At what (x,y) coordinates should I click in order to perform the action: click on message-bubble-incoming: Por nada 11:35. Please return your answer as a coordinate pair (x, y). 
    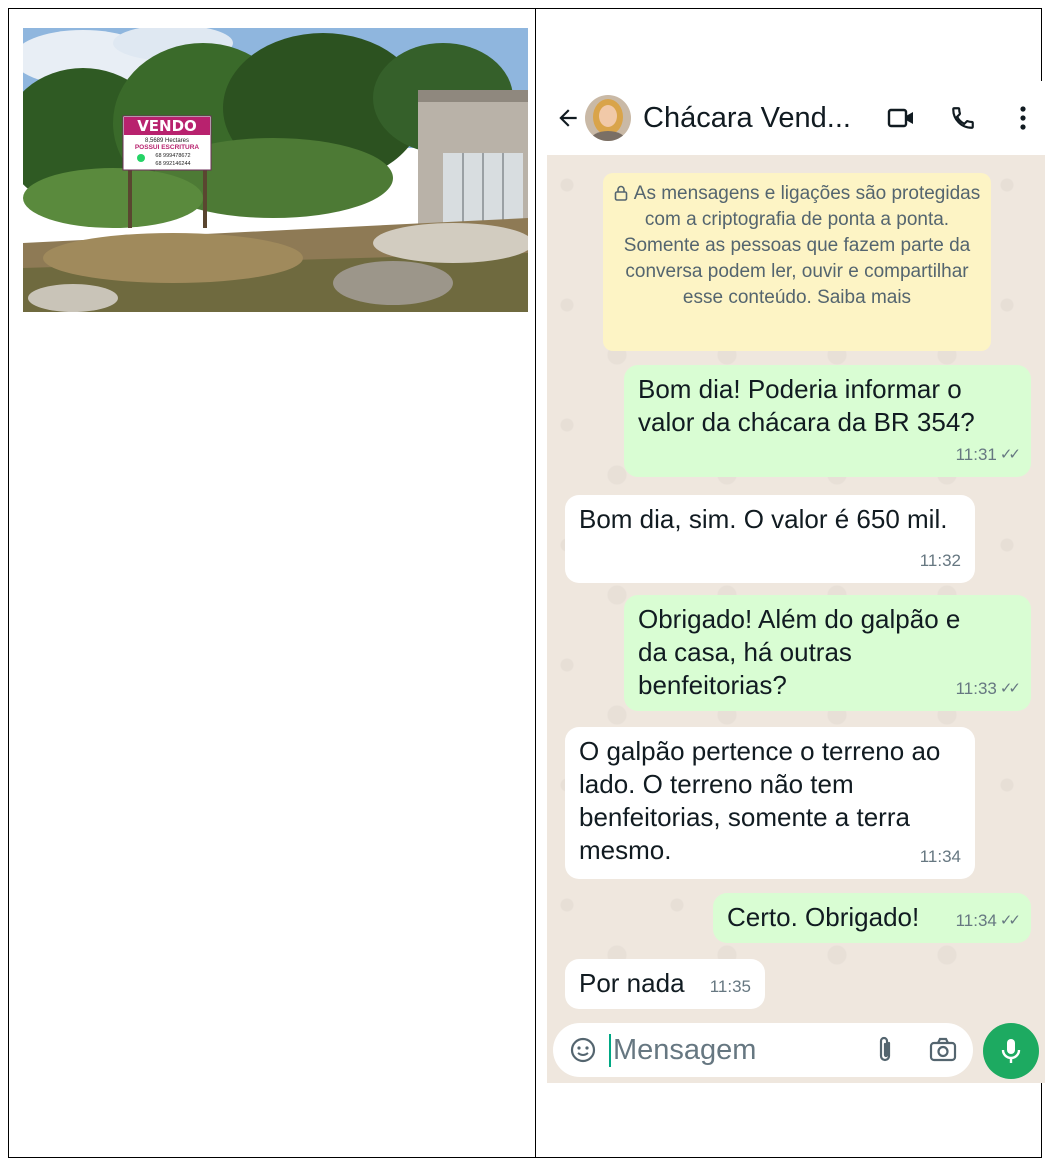
    Looking at the image, I should click on (665, 984).